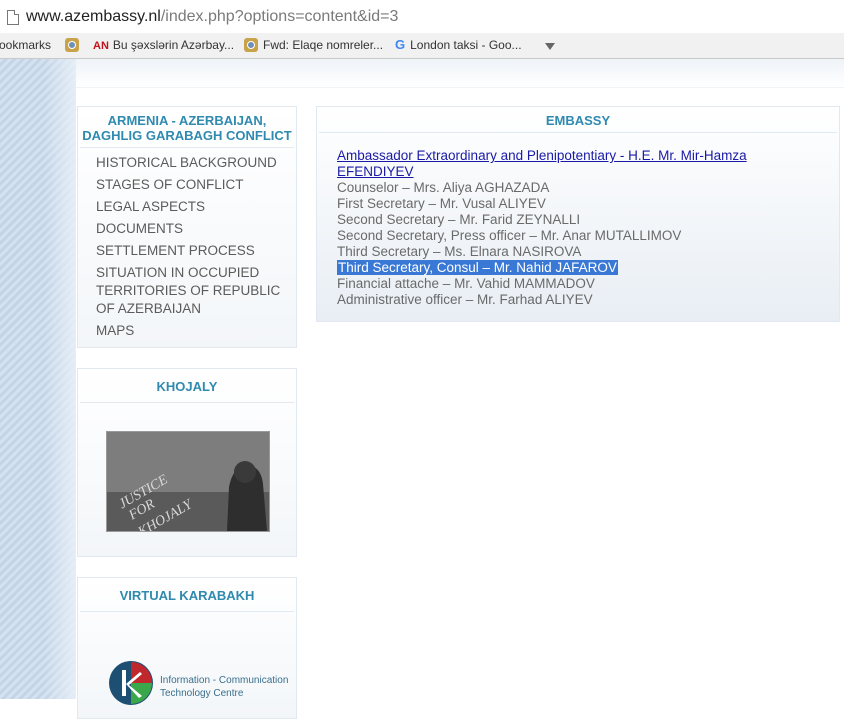 The height and width of the screenshot is (719, 844). What do you see at coordinates (279, 16) in the screenshot?
I see `url-path: /index.php?options=content&id=3` at bounding box center [279, 16].